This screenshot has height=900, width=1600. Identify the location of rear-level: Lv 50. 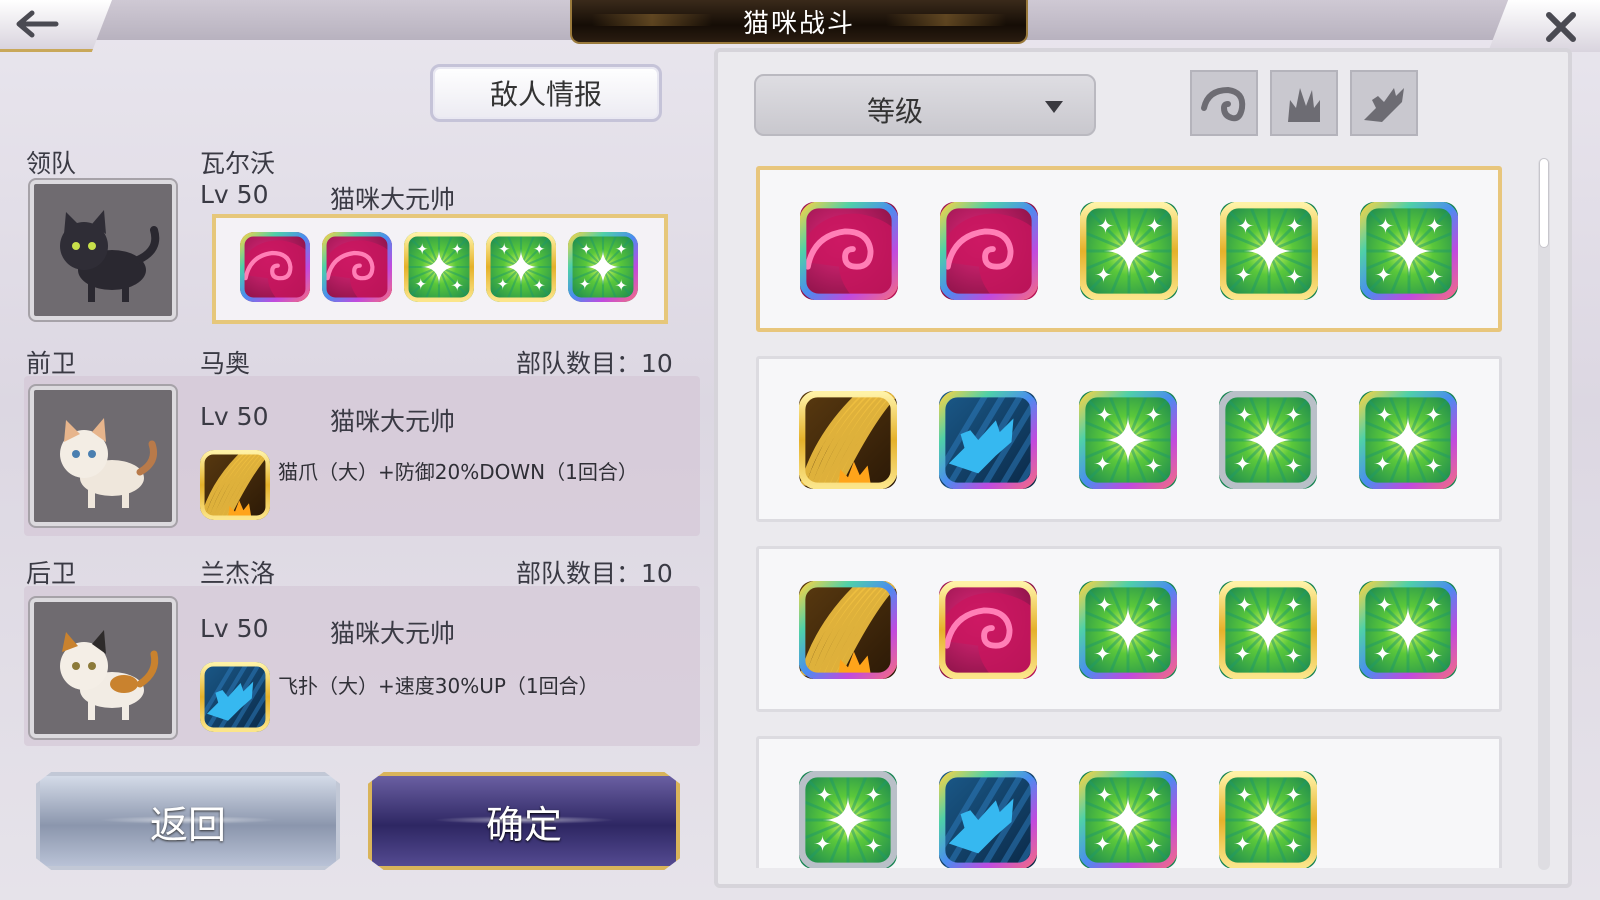
(234, 628).